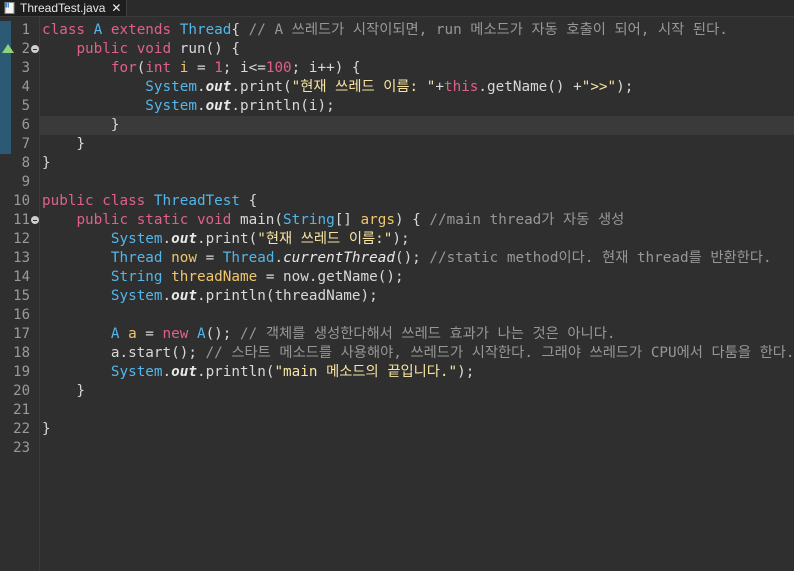 This screenshot has width=794, height=571. Describe the element at coordinates (25, 220) in the screenshot. I see `line-number: 11` at that location.